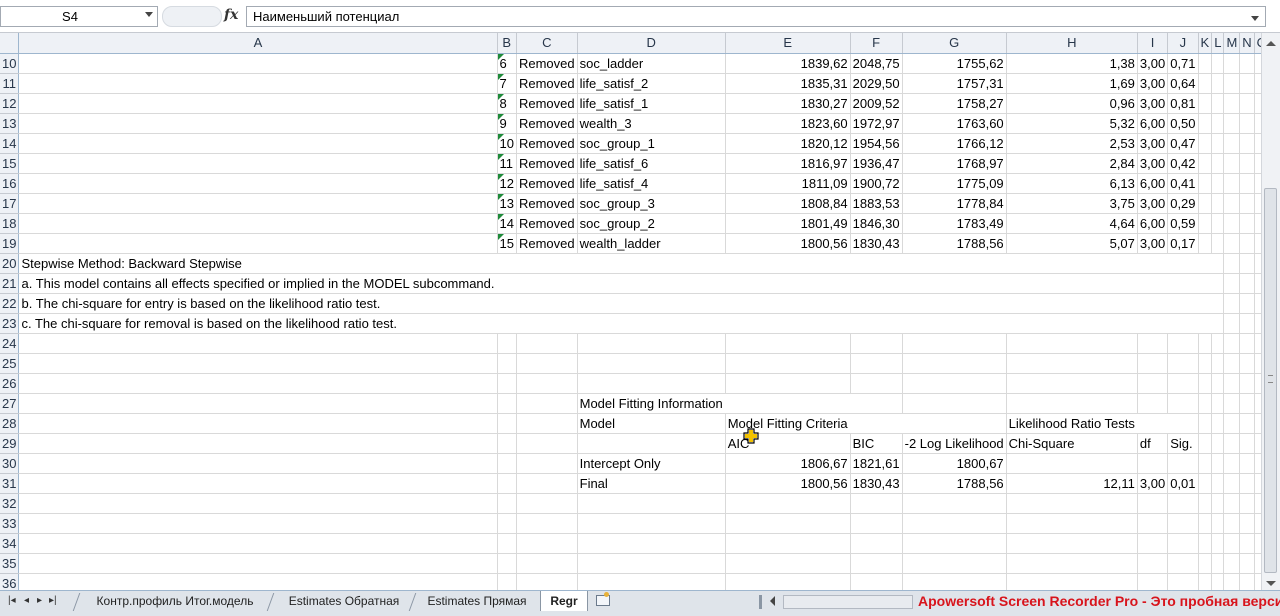 The width and height of the screenshot is (1280, 616). Describe the element at coordinates (1218, 183) in the screenshot. I see `cell-l16` at that location.